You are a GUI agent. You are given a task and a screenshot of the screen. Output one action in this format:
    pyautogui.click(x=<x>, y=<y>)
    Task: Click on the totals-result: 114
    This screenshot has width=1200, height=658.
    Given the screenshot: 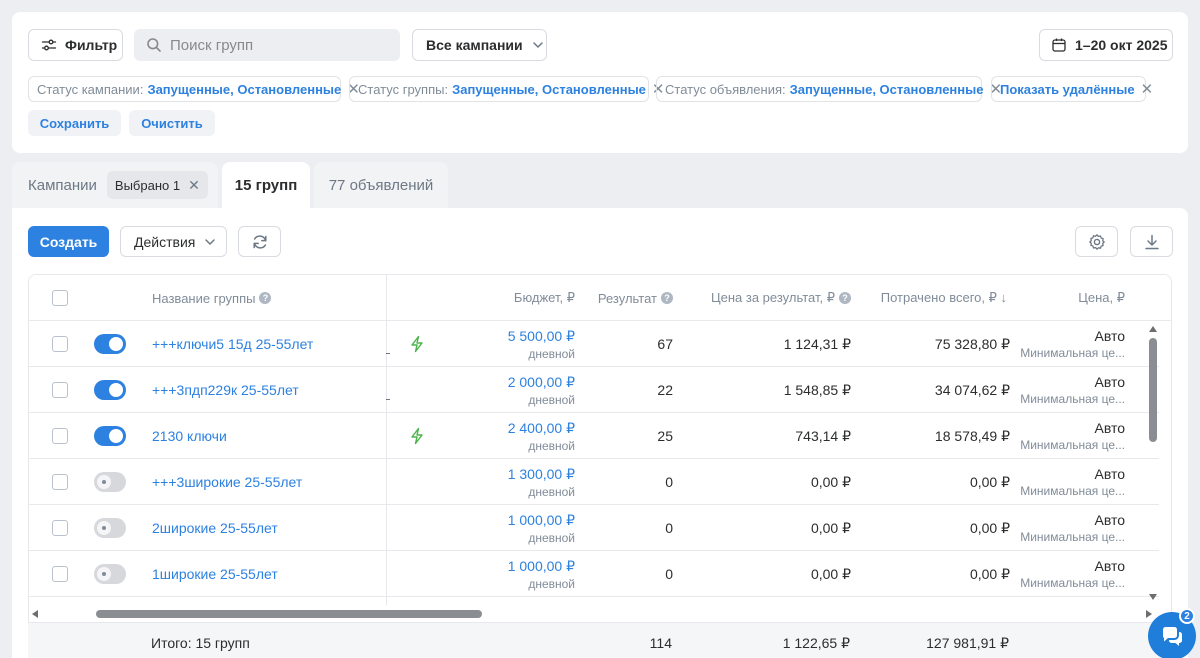 What is the action you would take?
    pyautogui.click(x=660, y=643)
    